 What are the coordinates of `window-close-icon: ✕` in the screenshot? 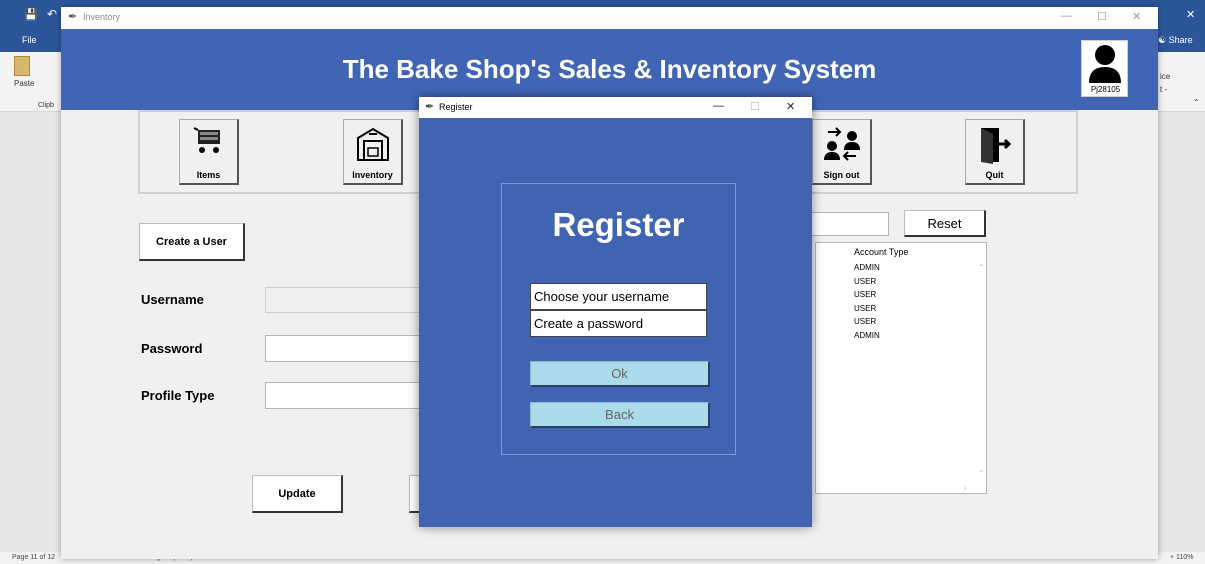 It's located at (1190, 14).